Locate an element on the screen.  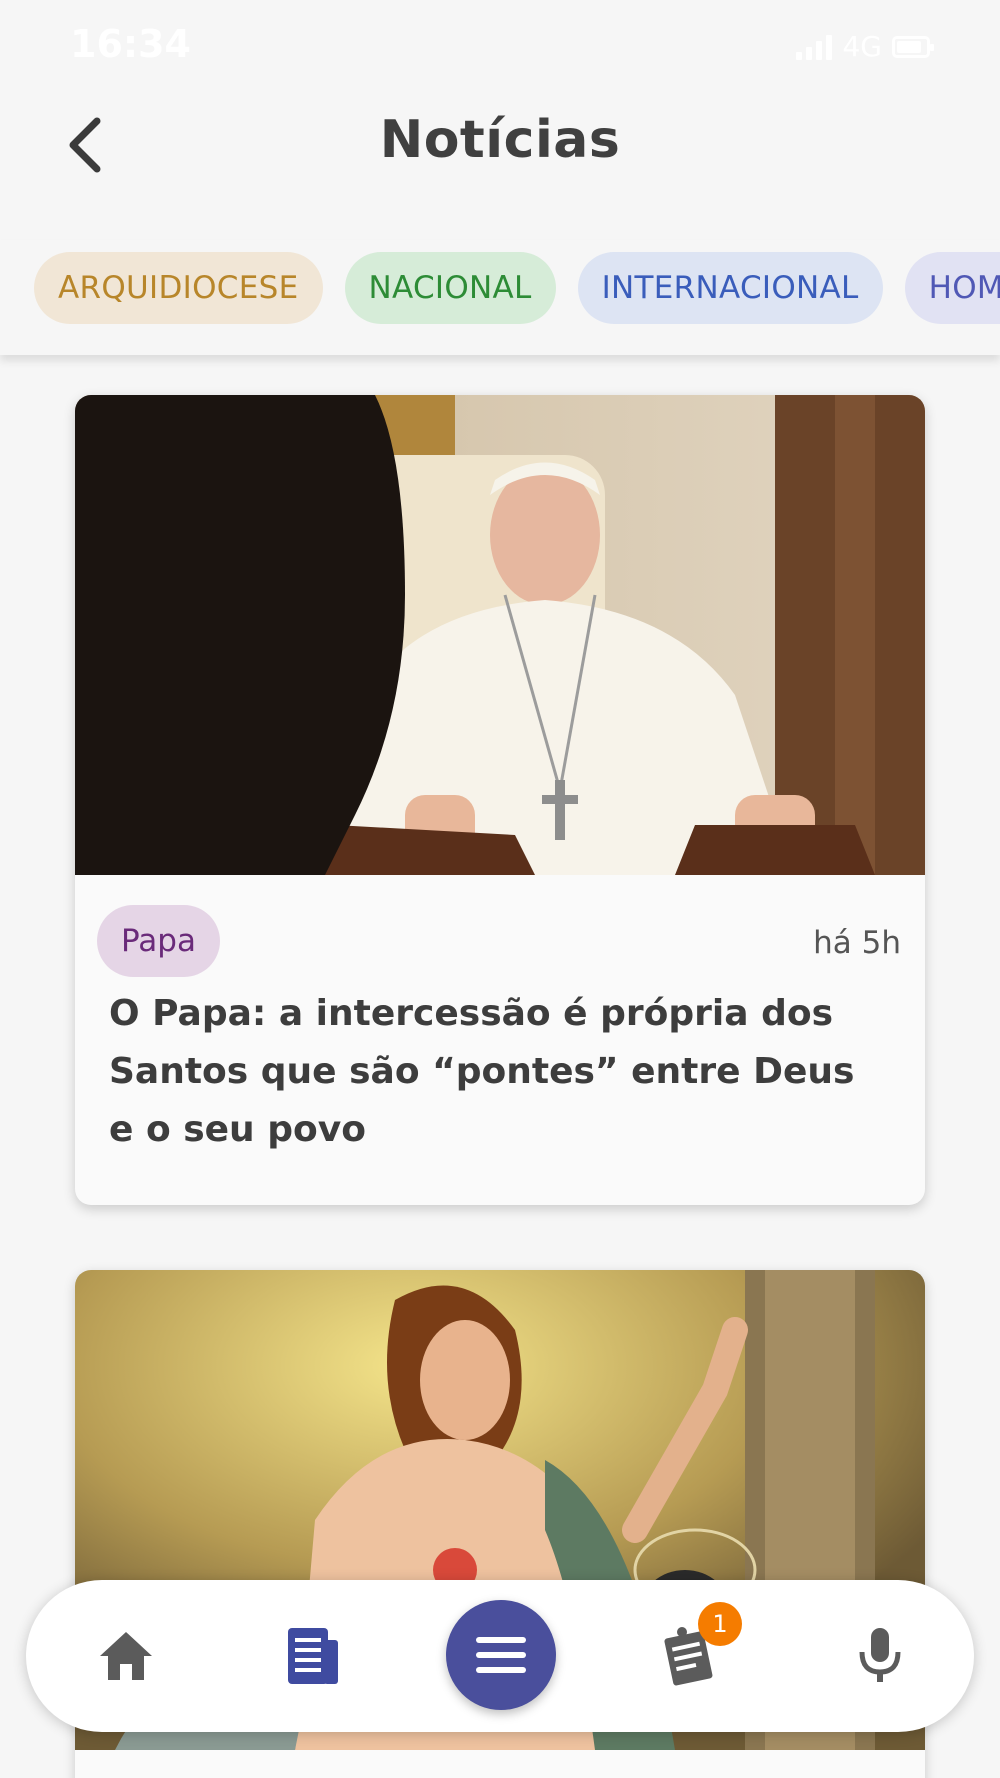
timestamp: há 5h is located at coordinates (857, 943).